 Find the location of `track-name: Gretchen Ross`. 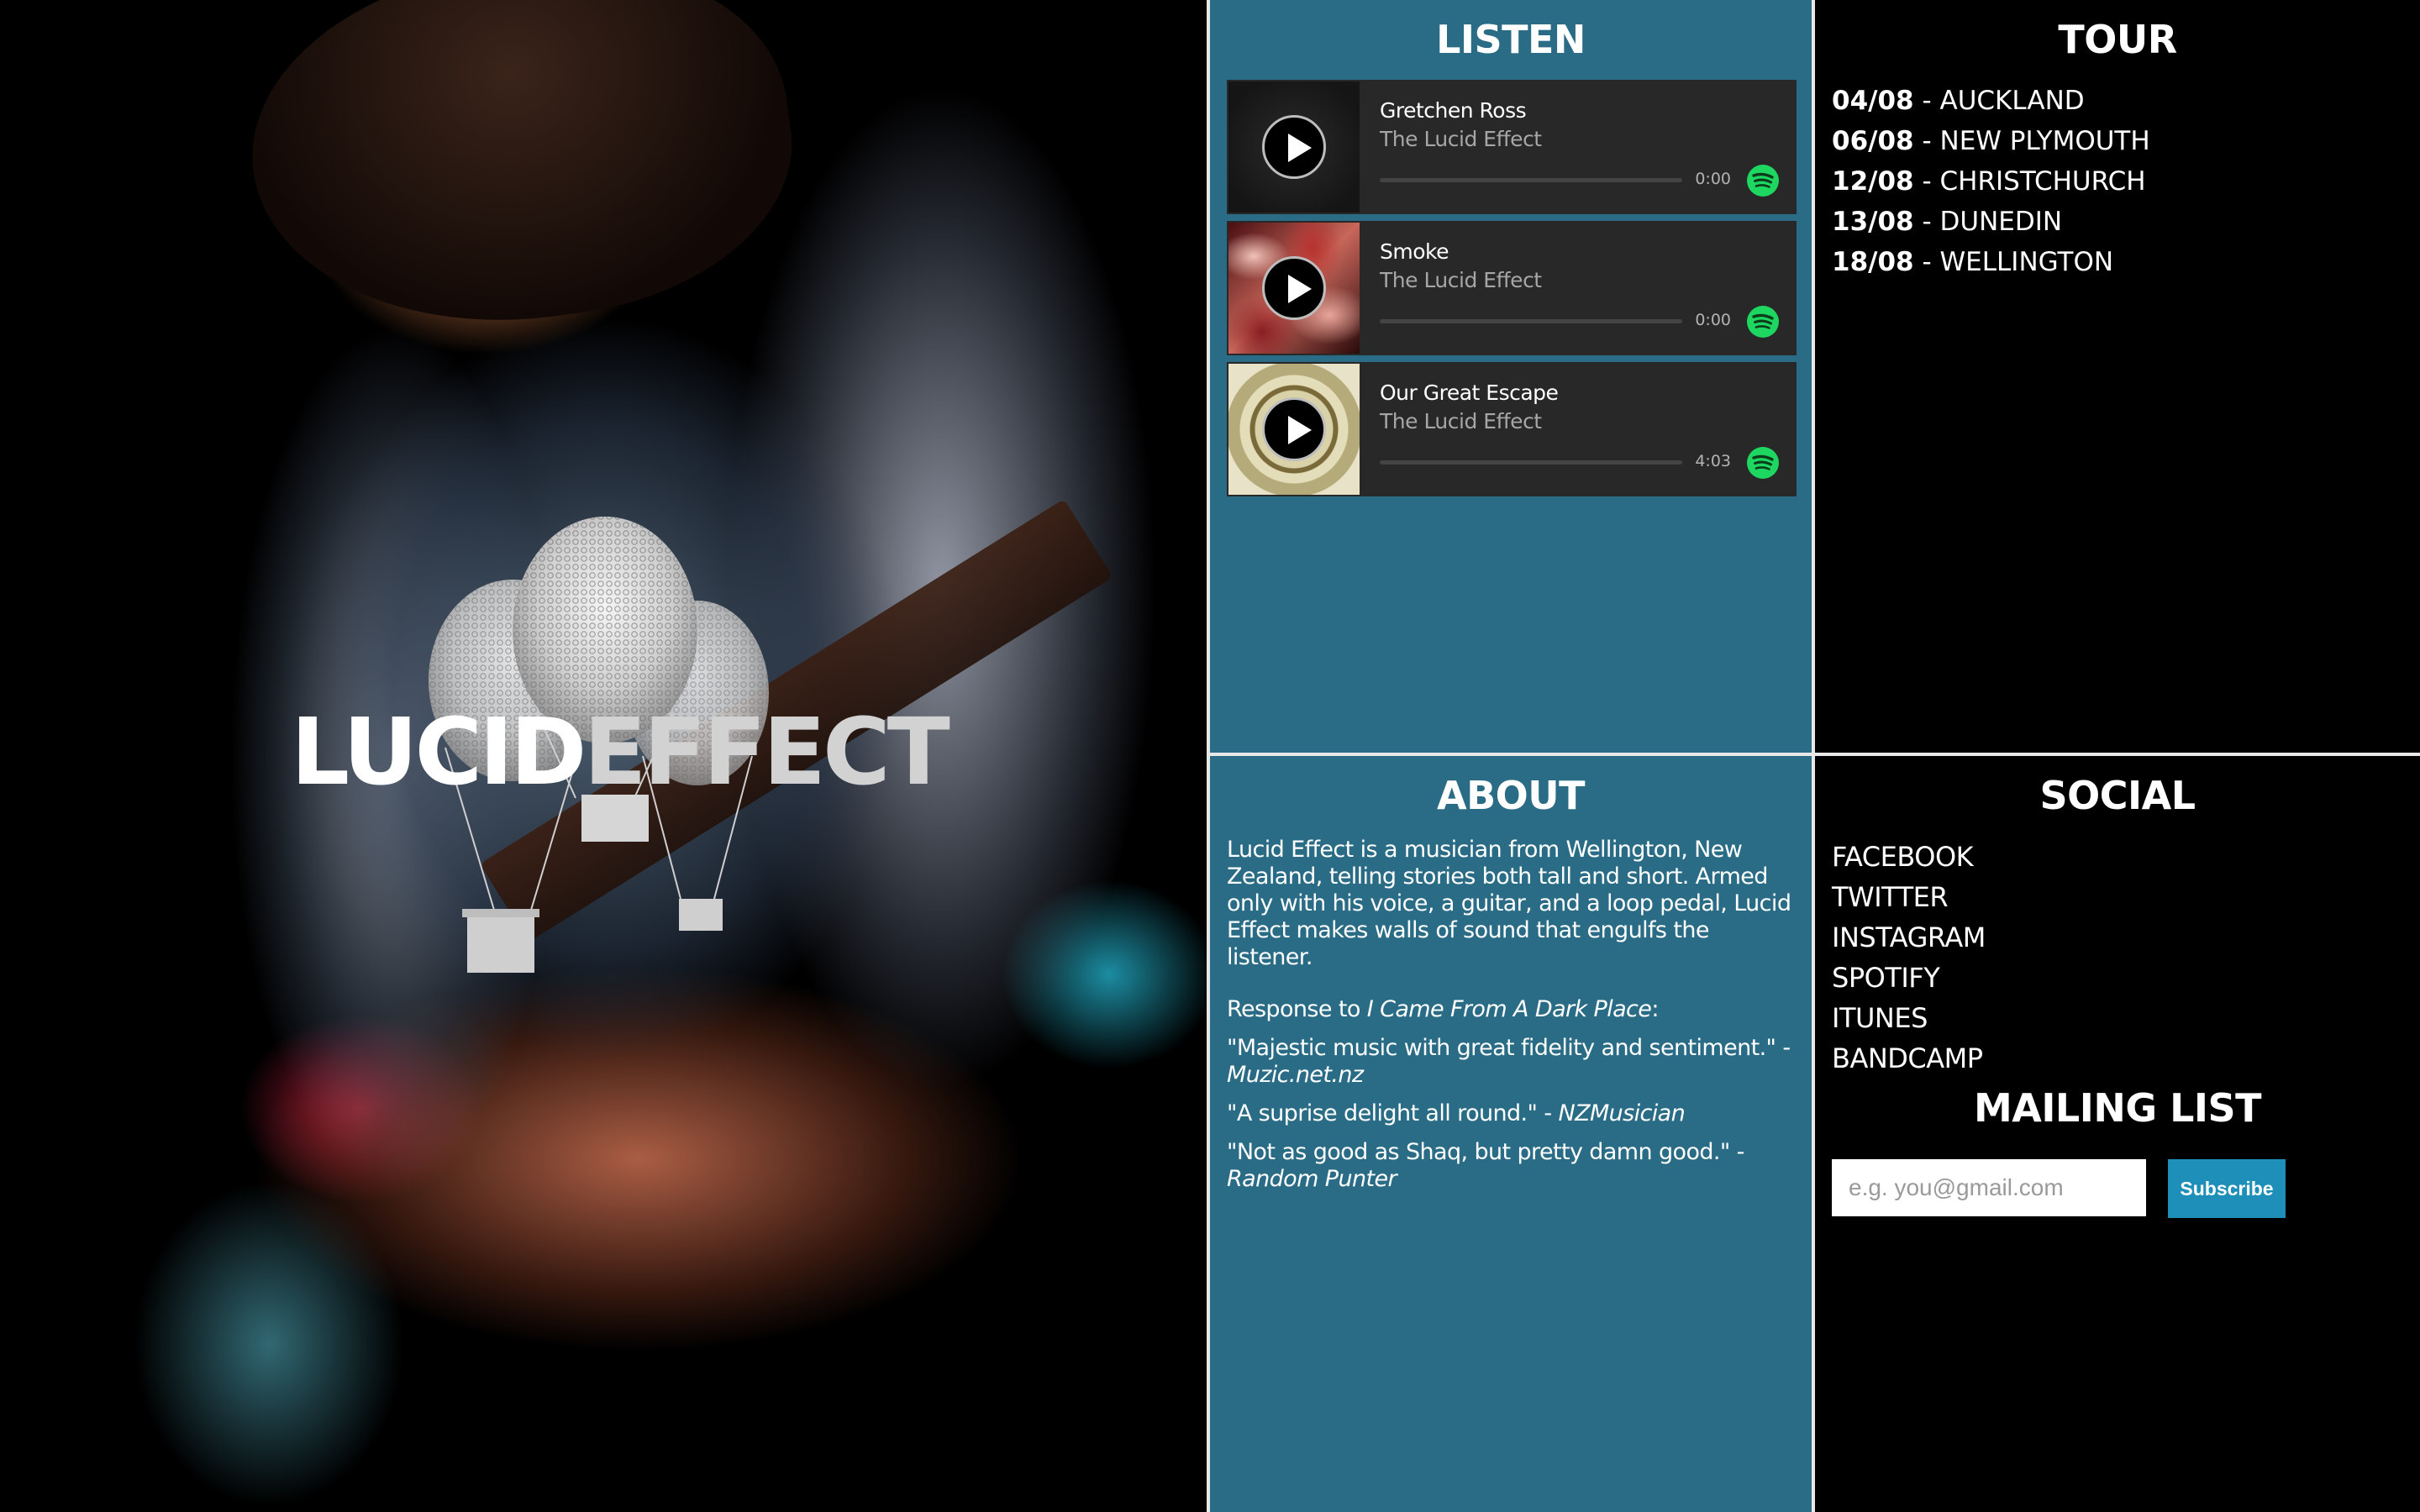

track-name: Gretchen Ross is located at coordinates (1453, 110).